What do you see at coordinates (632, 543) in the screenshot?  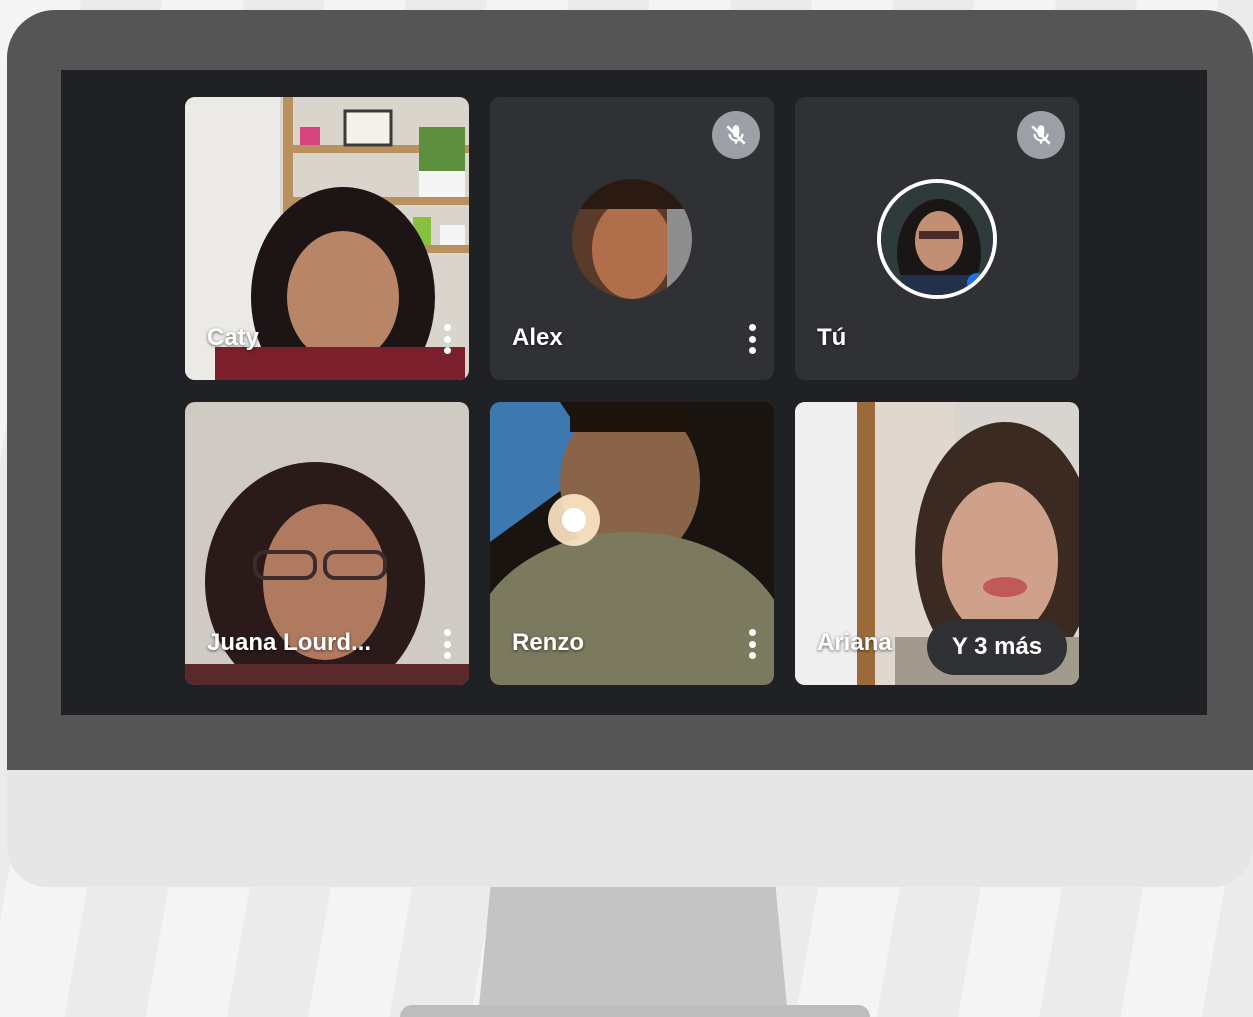 I see `participant-tile-renzo: Renzo` at bounding box center [632, 543].